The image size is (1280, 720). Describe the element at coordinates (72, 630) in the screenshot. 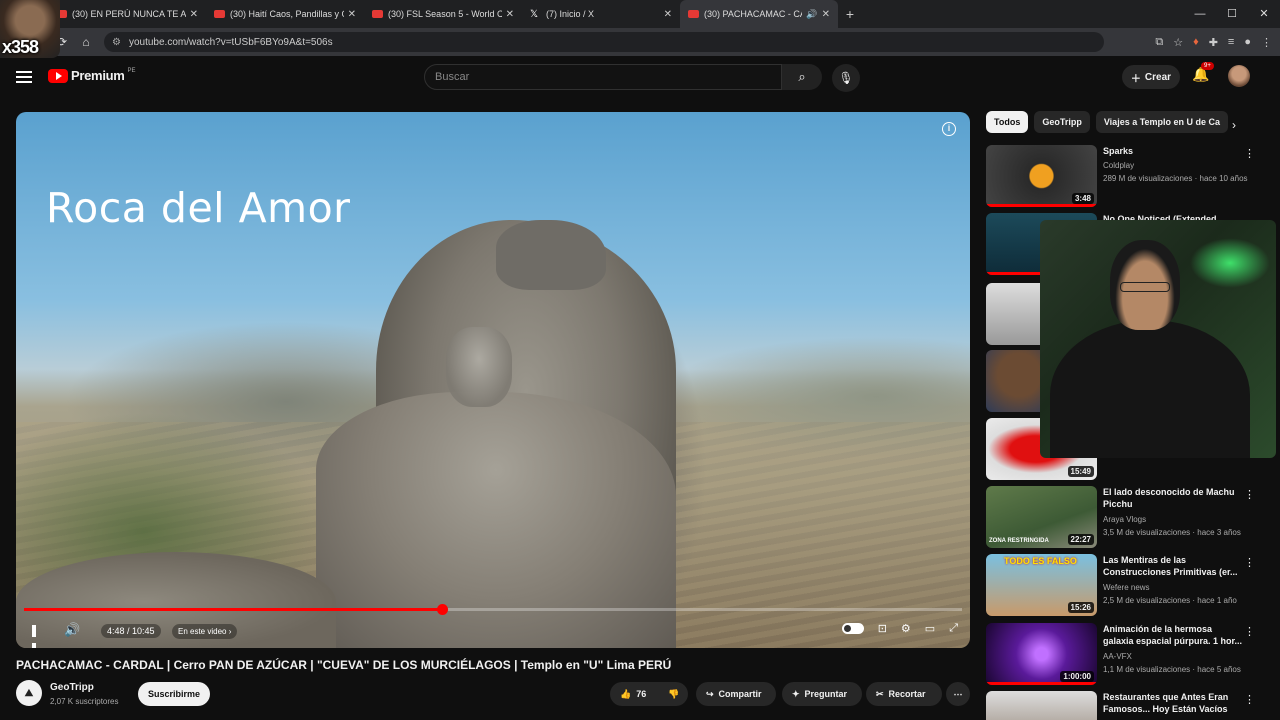

I see `volume-icon: 🔊` at that location.